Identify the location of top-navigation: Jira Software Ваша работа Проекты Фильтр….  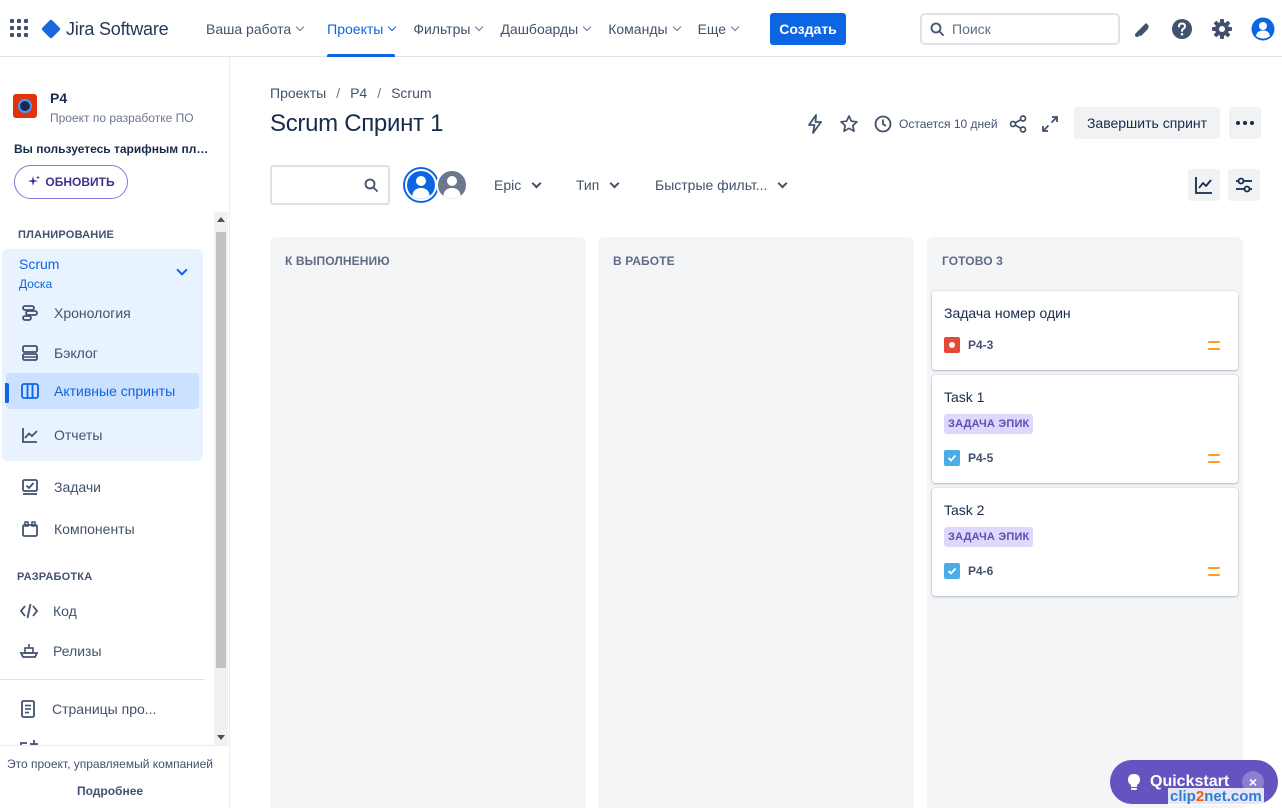
(641, 28).